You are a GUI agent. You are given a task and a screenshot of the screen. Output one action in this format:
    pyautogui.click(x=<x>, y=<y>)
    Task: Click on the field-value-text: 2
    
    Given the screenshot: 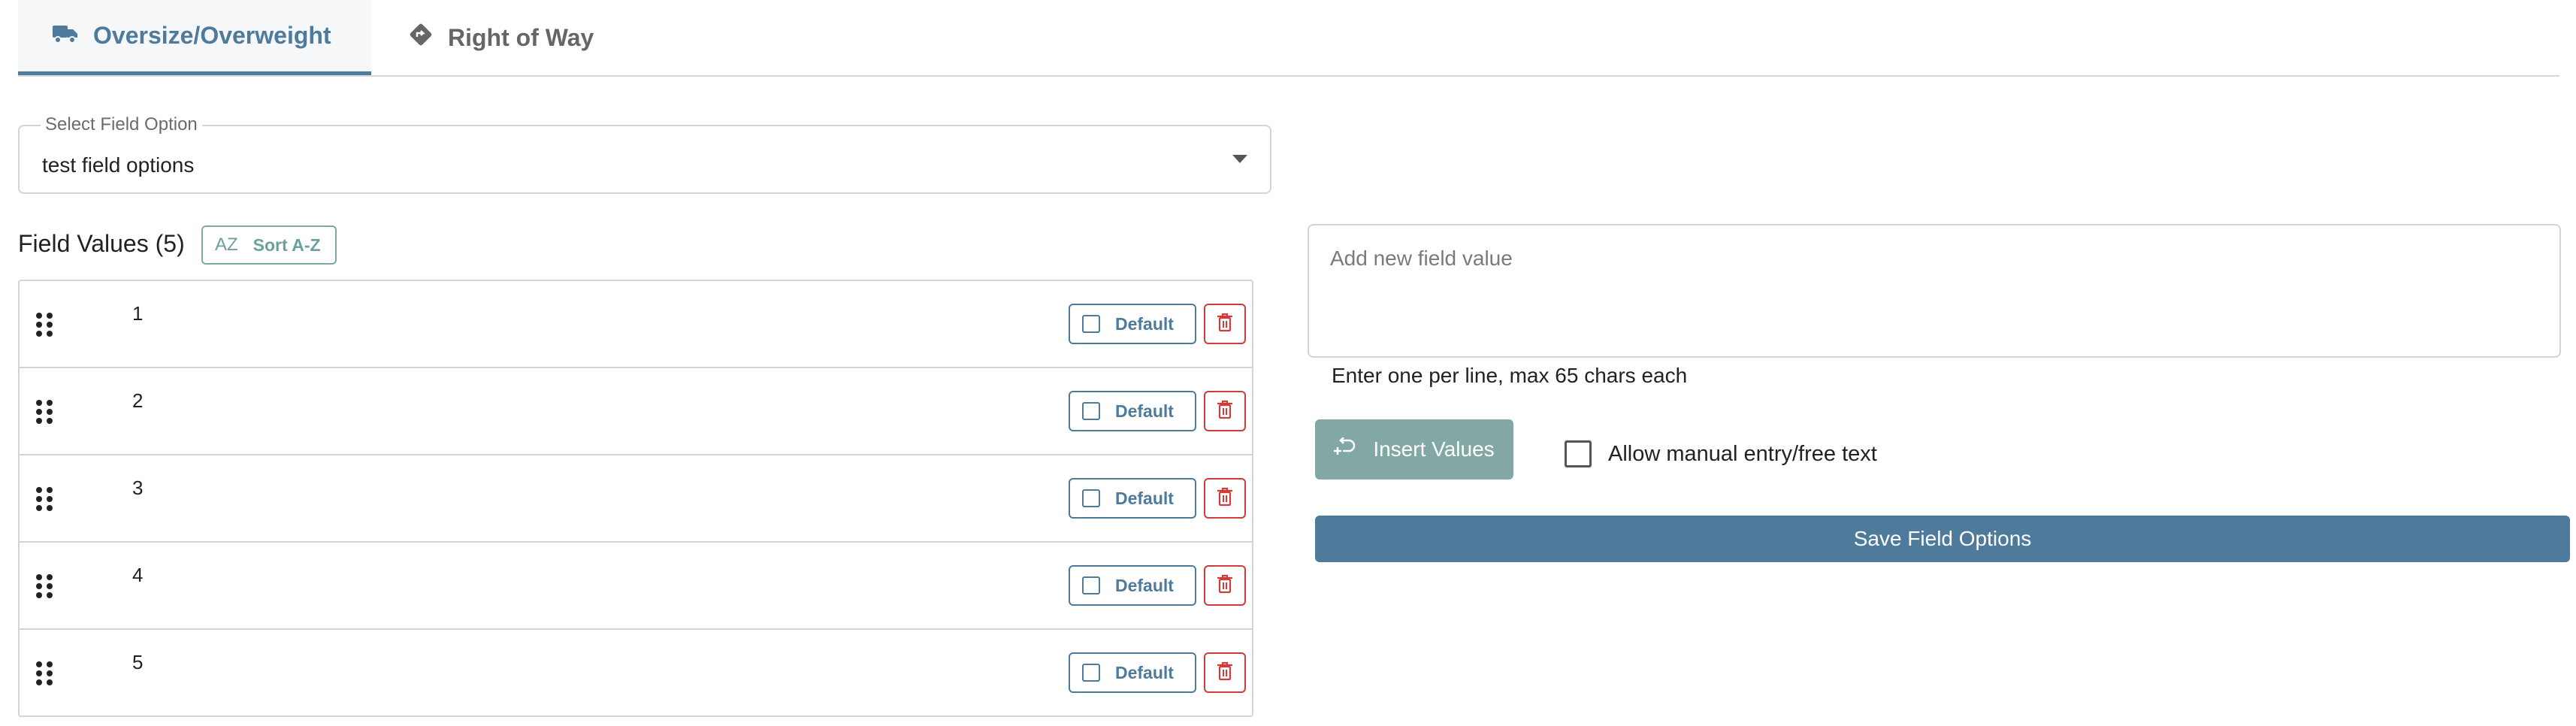 What is the action you would take?
    pyautogui.click(x=138, y=400)
    